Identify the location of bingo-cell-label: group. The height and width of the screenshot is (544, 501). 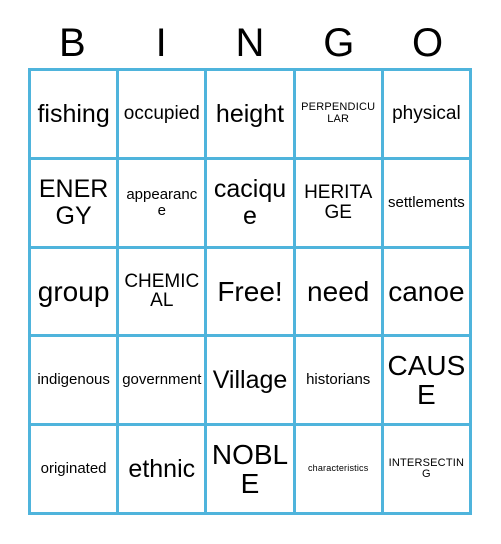
(73, 291).